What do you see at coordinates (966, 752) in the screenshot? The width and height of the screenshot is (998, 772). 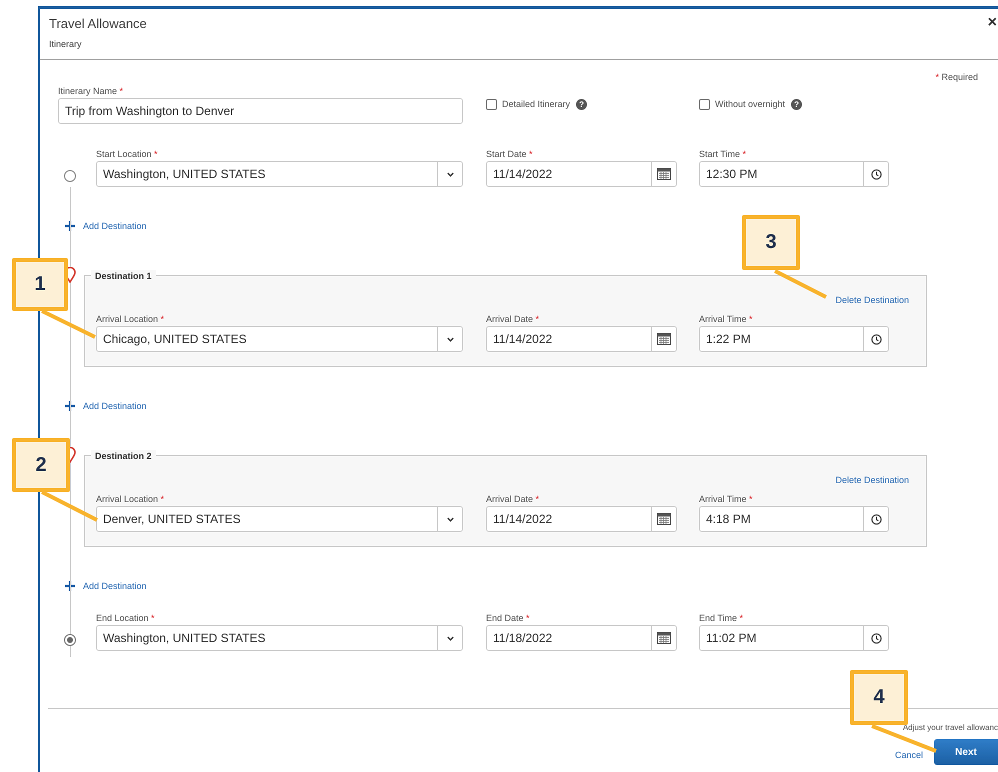 I see `next-button: Next` at bounding box center [966, 752].